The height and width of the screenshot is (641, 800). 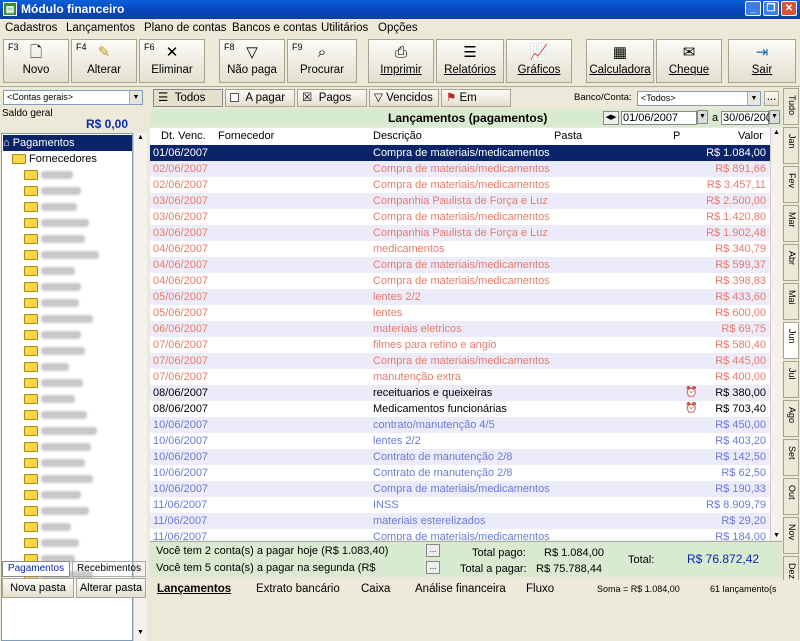 I want to click on filter-em-atraso-button: ⚑ Em atraso, so click(x=476, y=104).